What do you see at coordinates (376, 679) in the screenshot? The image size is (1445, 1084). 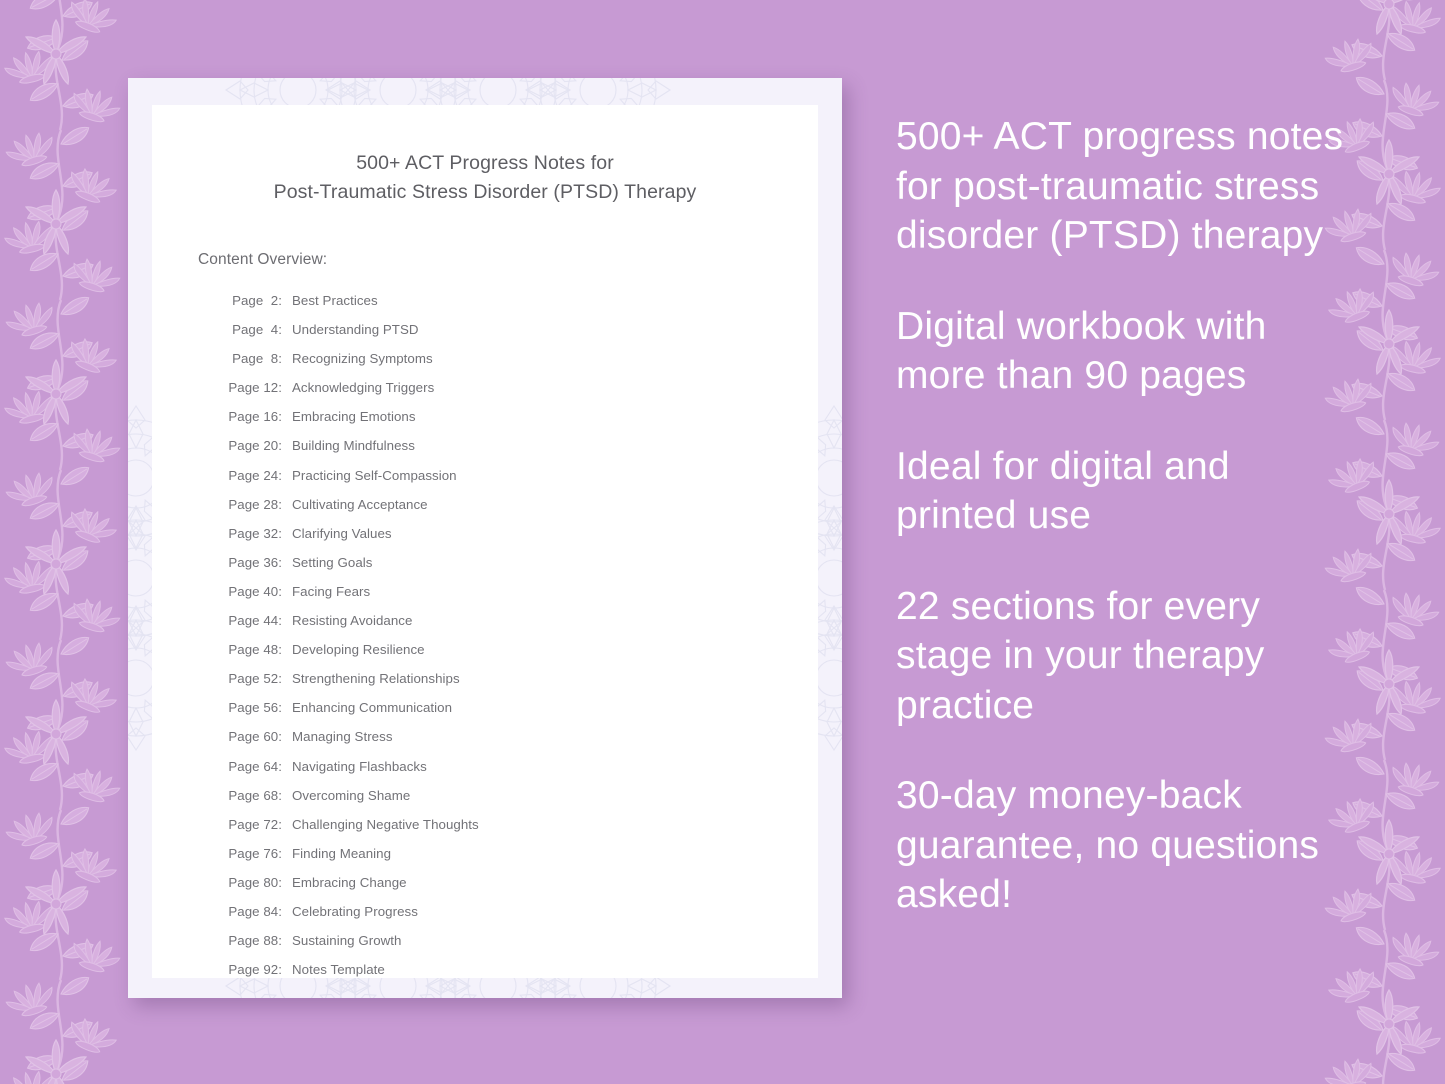 I see `toc-section-title: Strengthening Relationships` at bounding box center [376, 679].